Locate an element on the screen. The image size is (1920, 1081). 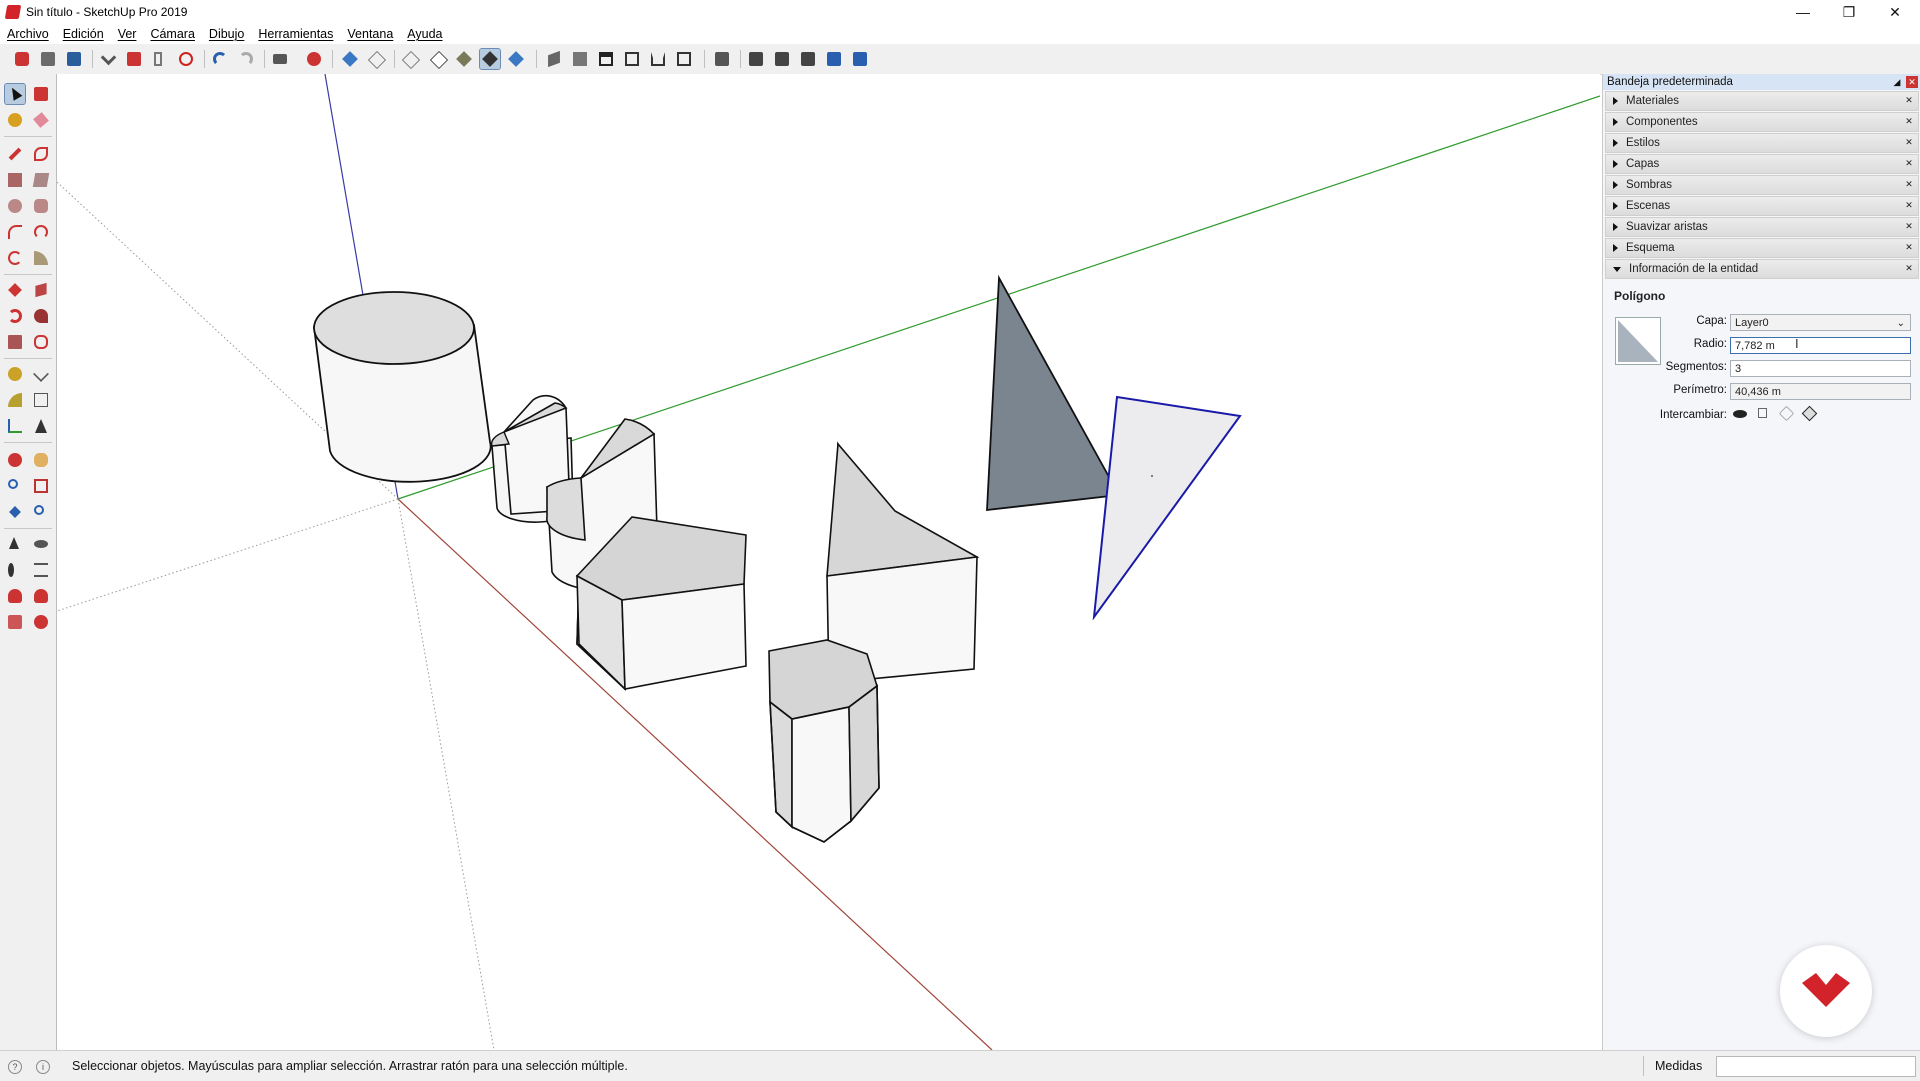
redo-button is located at coordinates (246, 59).